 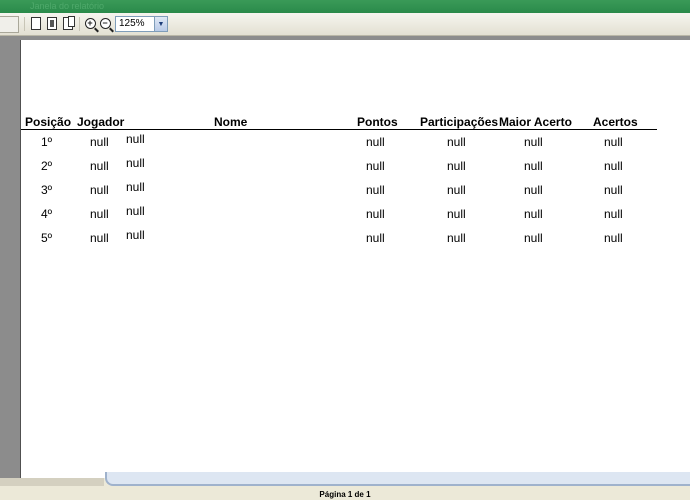 What do you see at coordinates (47, 166) in the screenshot?
I see `cell-posicao: 2º` at bounding box center [47, 166].